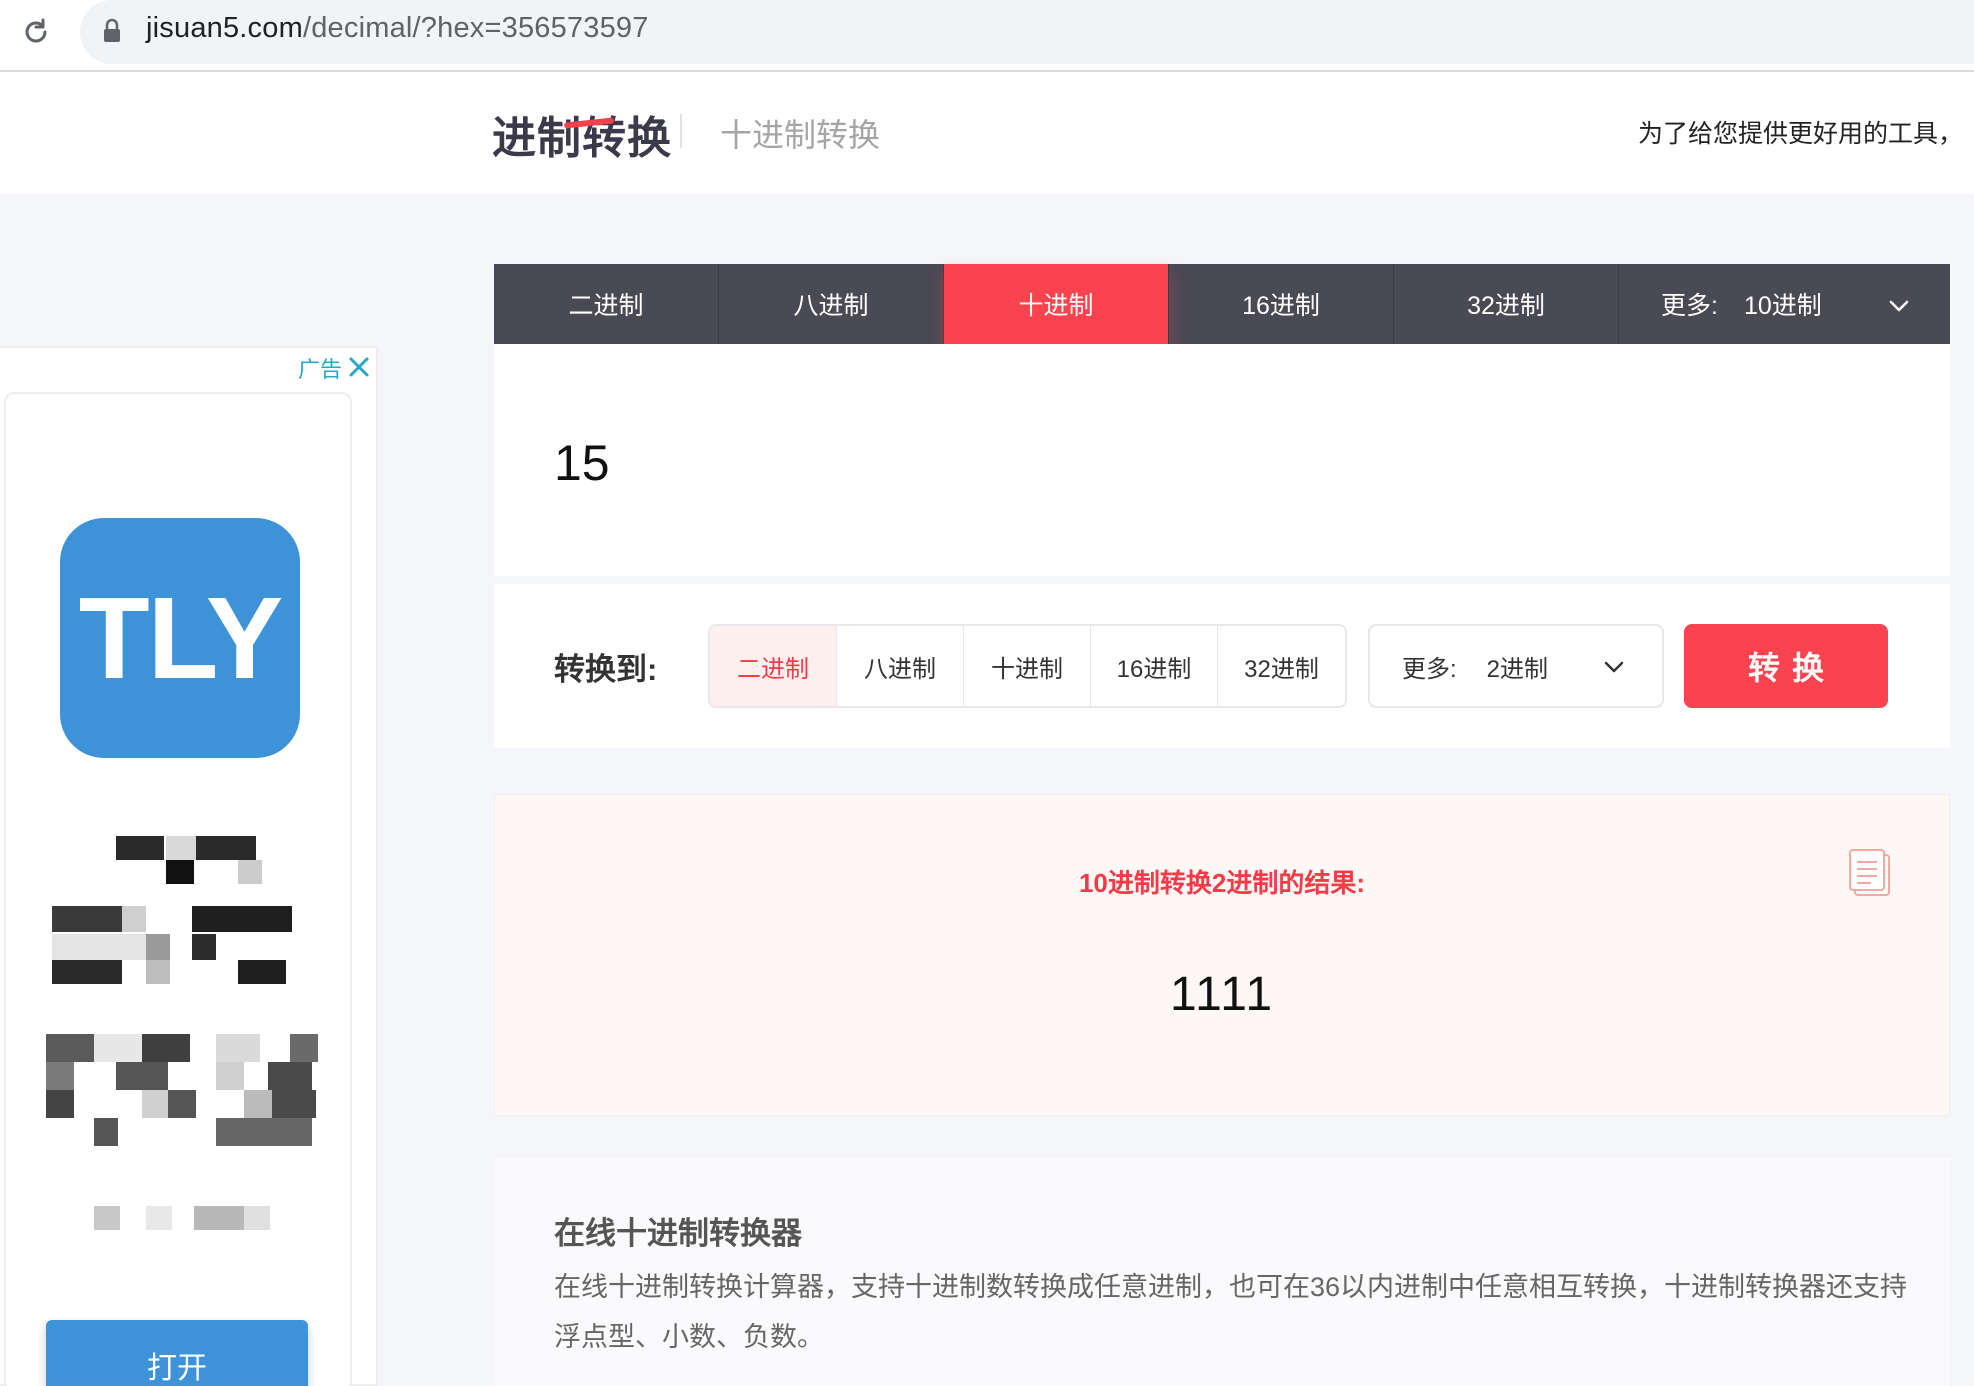 Image resolution: width=1974 pixels, height=1386 pixels. I want to click on url-host: jisuan5.com, so click(224, 28).